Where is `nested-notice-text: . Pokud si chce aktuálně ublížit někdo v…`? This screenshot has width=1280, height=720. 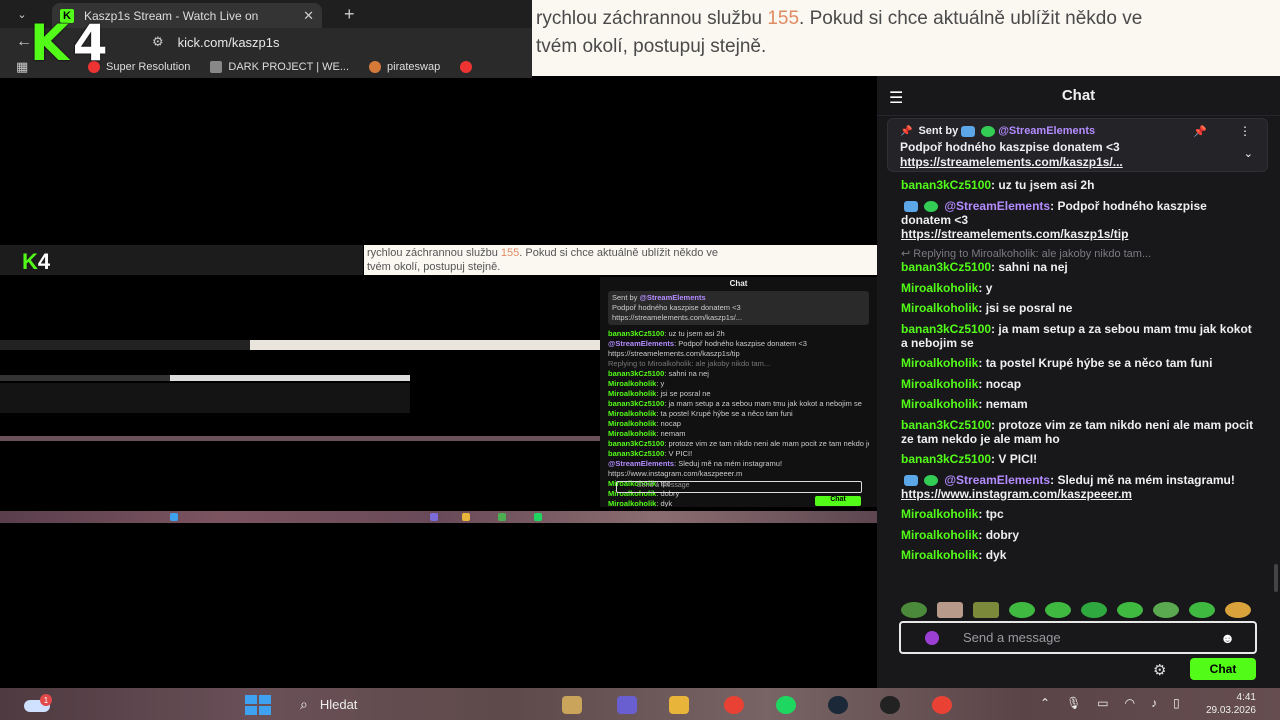
nested-notice-text: . Pokud si chce aktuálně ublížit někdo v… is located at coordinates (619, 253).